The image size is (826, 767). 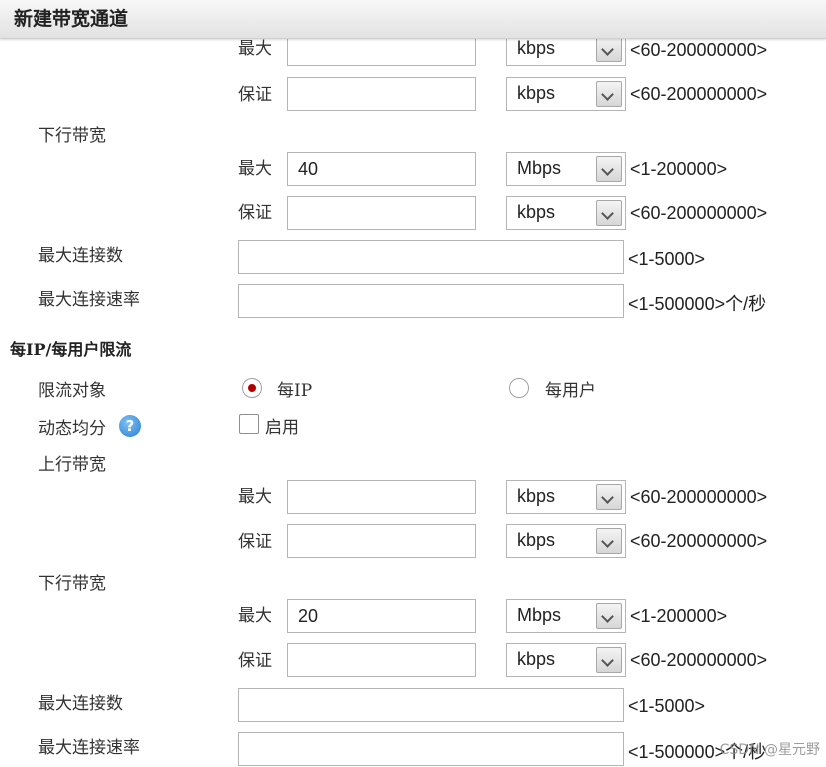 What do you see at coordinates (294, 388) in the screenshot?
I see `radio-per-ip-label: 每IP` at bounding box center [294, 388].